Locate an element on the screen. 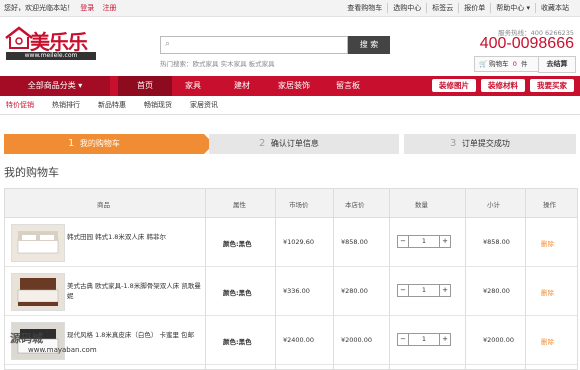  step-order-submitted: 3 订单提交成功 is located at coordinates (490, 144).